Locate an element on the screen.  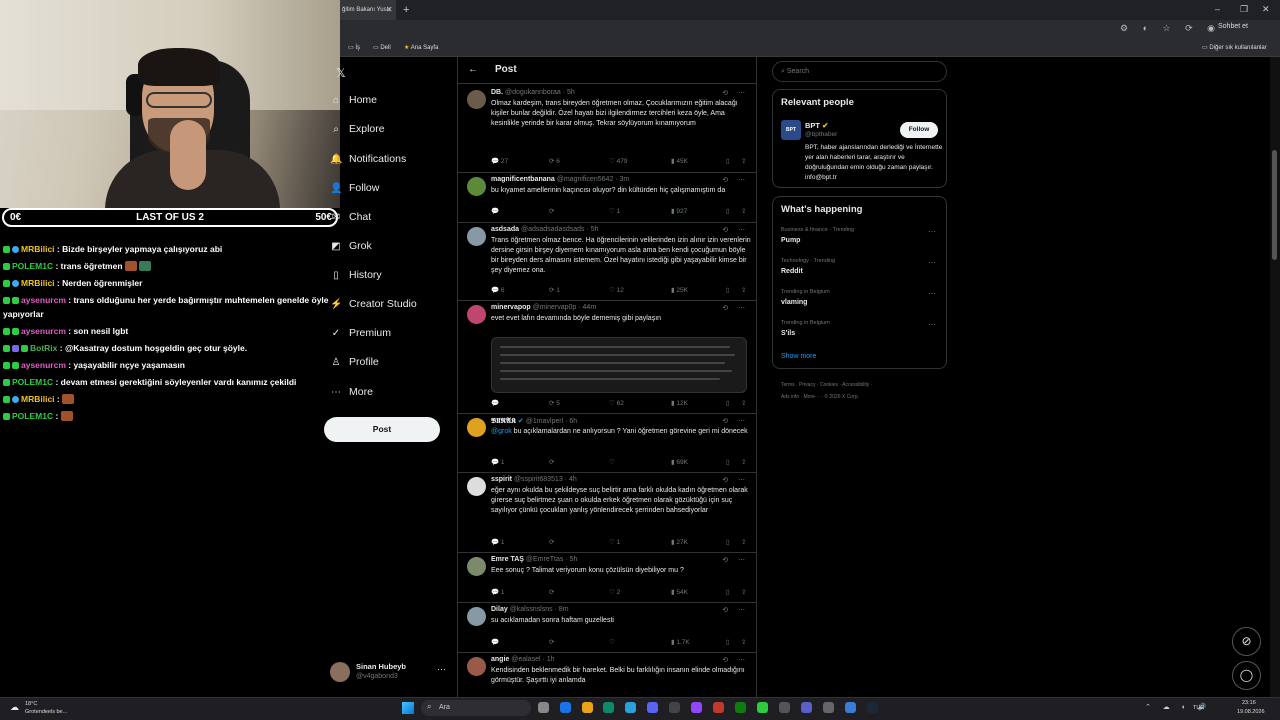
tweet-author: sspirit is located at coordinates (501, 479).